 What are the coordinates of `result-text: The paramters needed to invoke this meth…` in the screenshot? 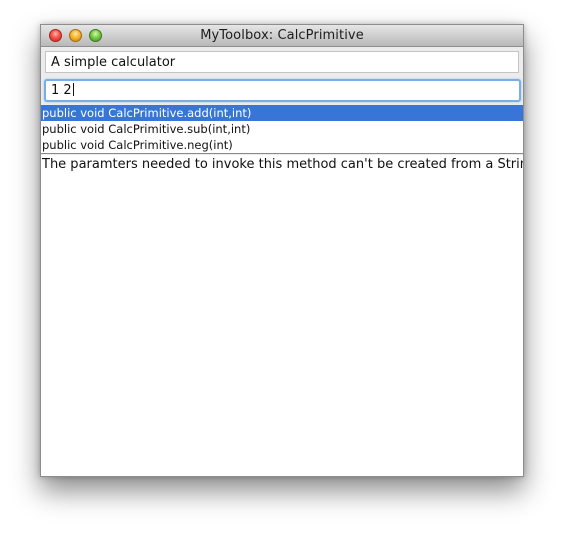 It's located at (282, 164).